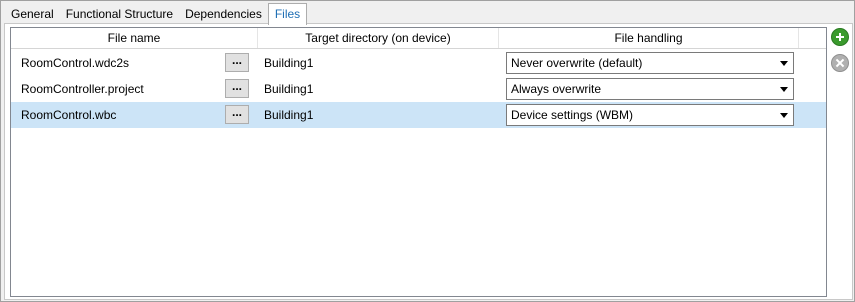 The height and width of the screenshot is (302, 855). Describe the element at coordinates (572, 115) in the screenshot. I see `file-handling-value: Device settings (WBM)` at that location.